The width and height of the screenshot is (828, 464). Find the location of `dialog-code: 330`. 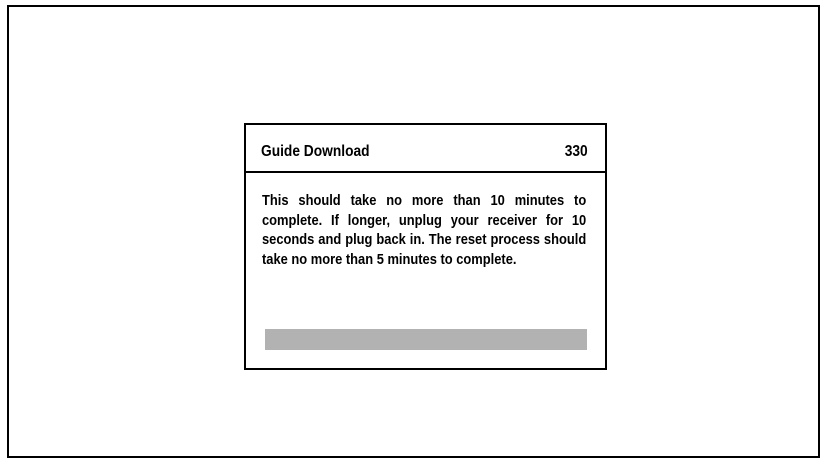

dialog-code: 330 is located at coordinates (576, 151).